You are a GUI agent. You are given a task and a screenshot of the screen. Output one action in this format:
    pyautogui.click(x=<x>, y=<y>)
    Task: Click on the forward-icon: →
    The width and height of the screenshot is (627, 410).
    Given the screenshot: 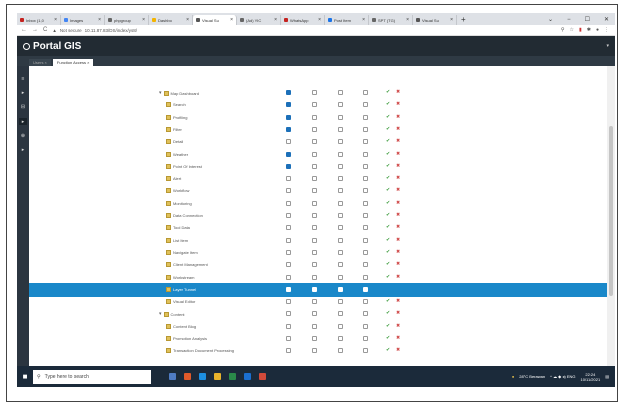 What is the action you would take?
    pyautogui.click(x=35, y=30)
    